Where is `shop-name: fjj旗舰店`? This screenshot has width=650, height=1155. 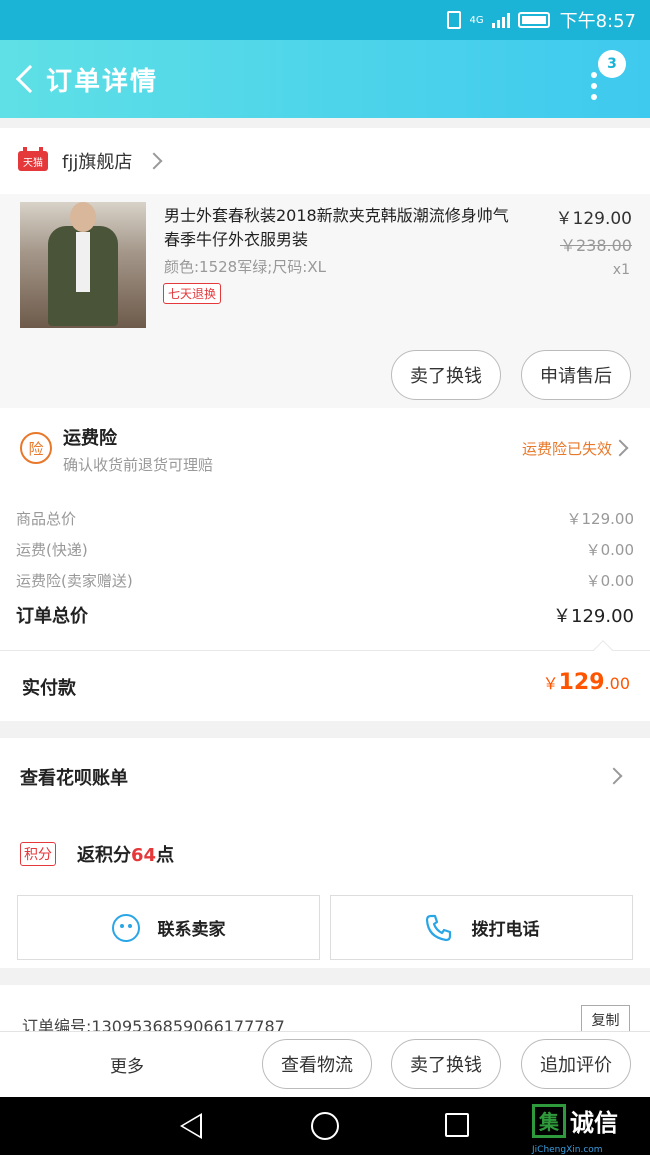
shop-name: fjj旗舰店 is located at coordinates (97, 162).